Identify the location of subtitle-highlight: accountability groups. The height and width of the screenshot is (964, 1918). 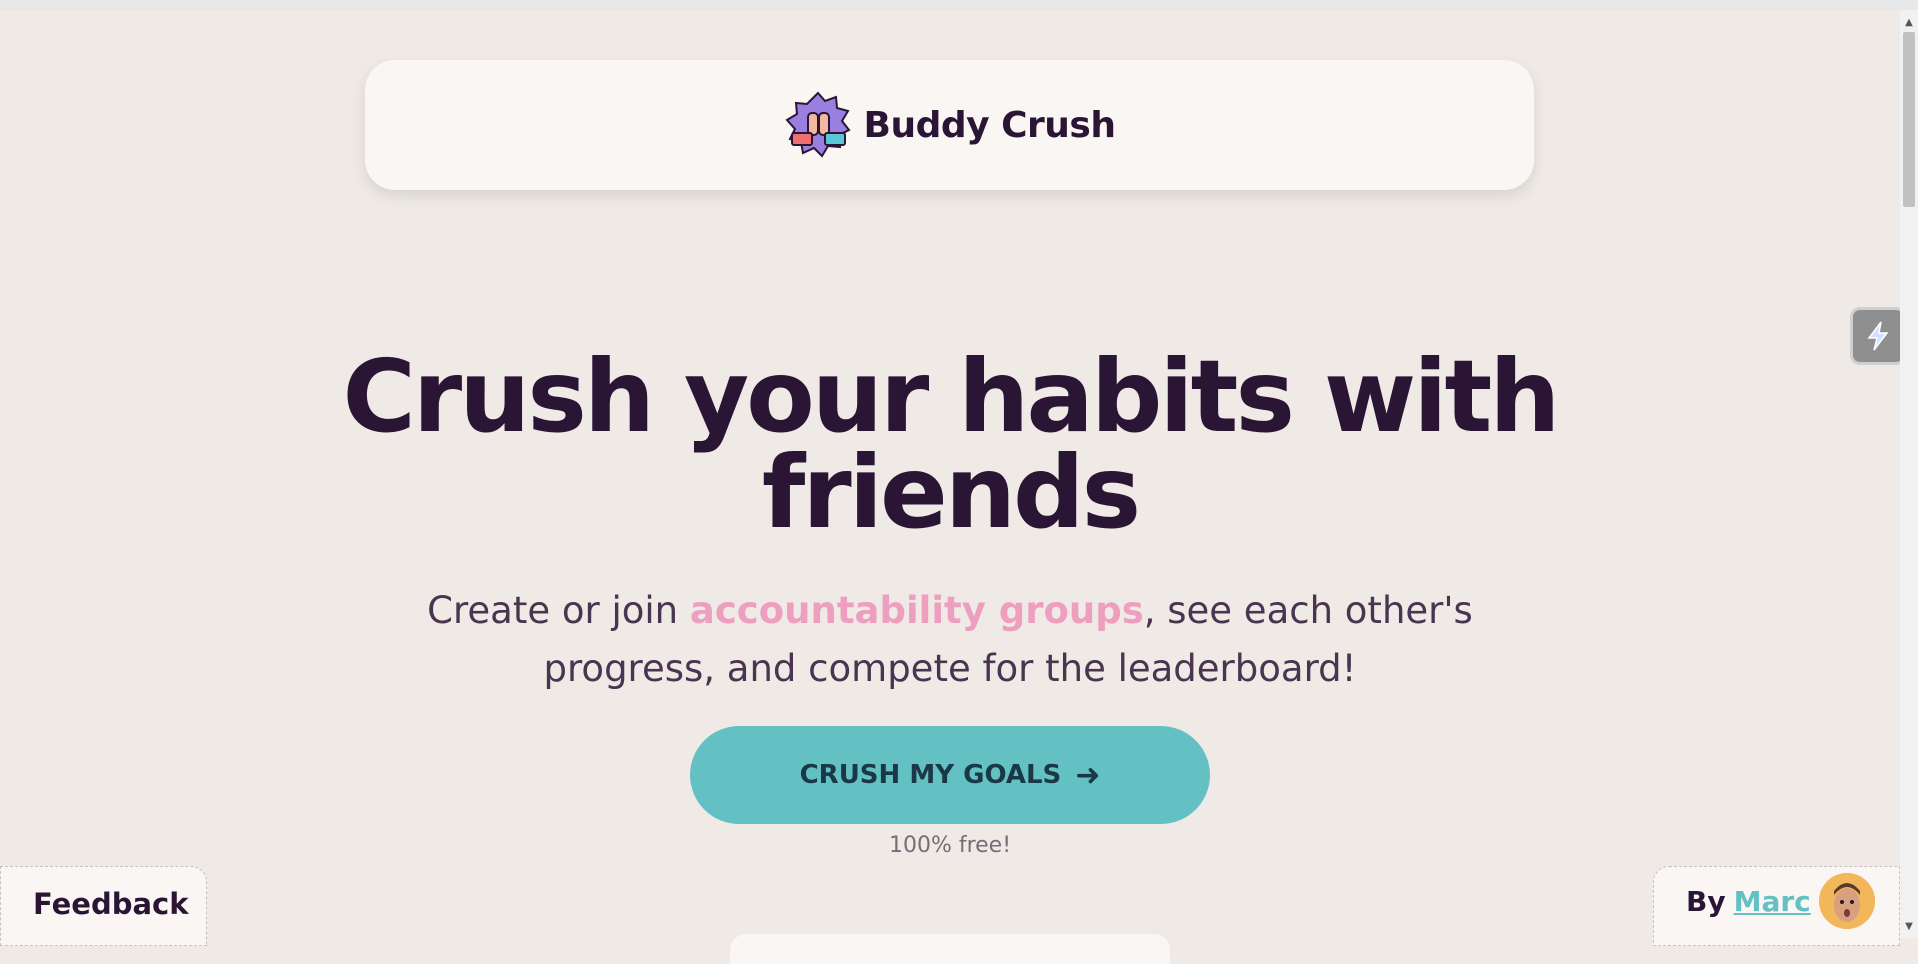
(916, 610).